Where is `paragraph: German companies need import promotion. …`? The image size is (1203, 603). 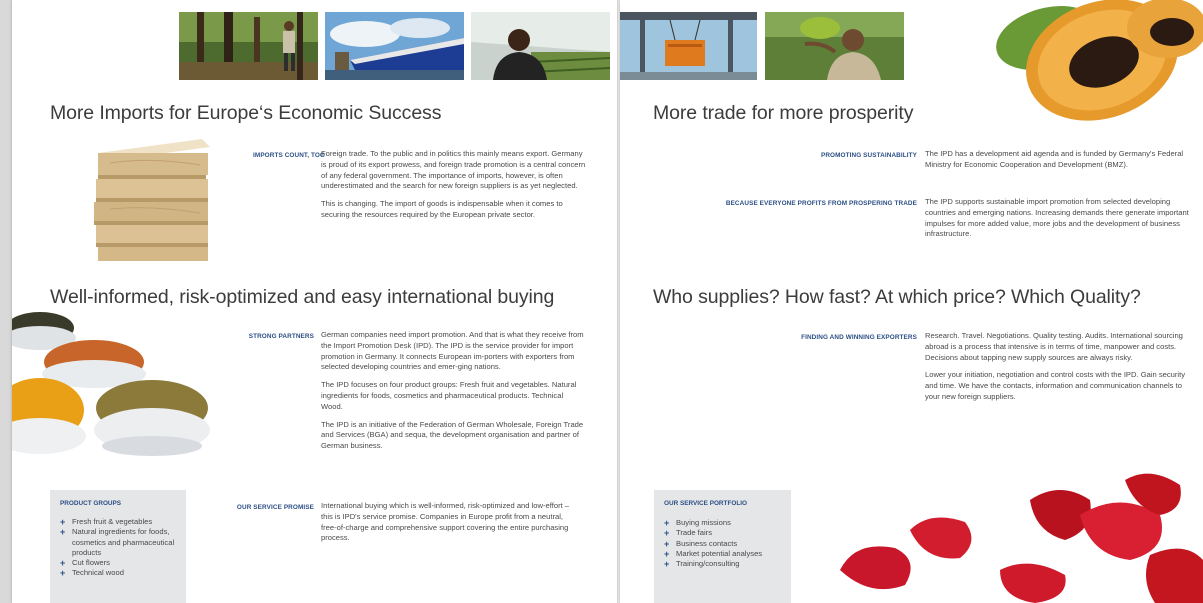 paragraph: German companies need import promotion. … is located at coordinates (452, 351).